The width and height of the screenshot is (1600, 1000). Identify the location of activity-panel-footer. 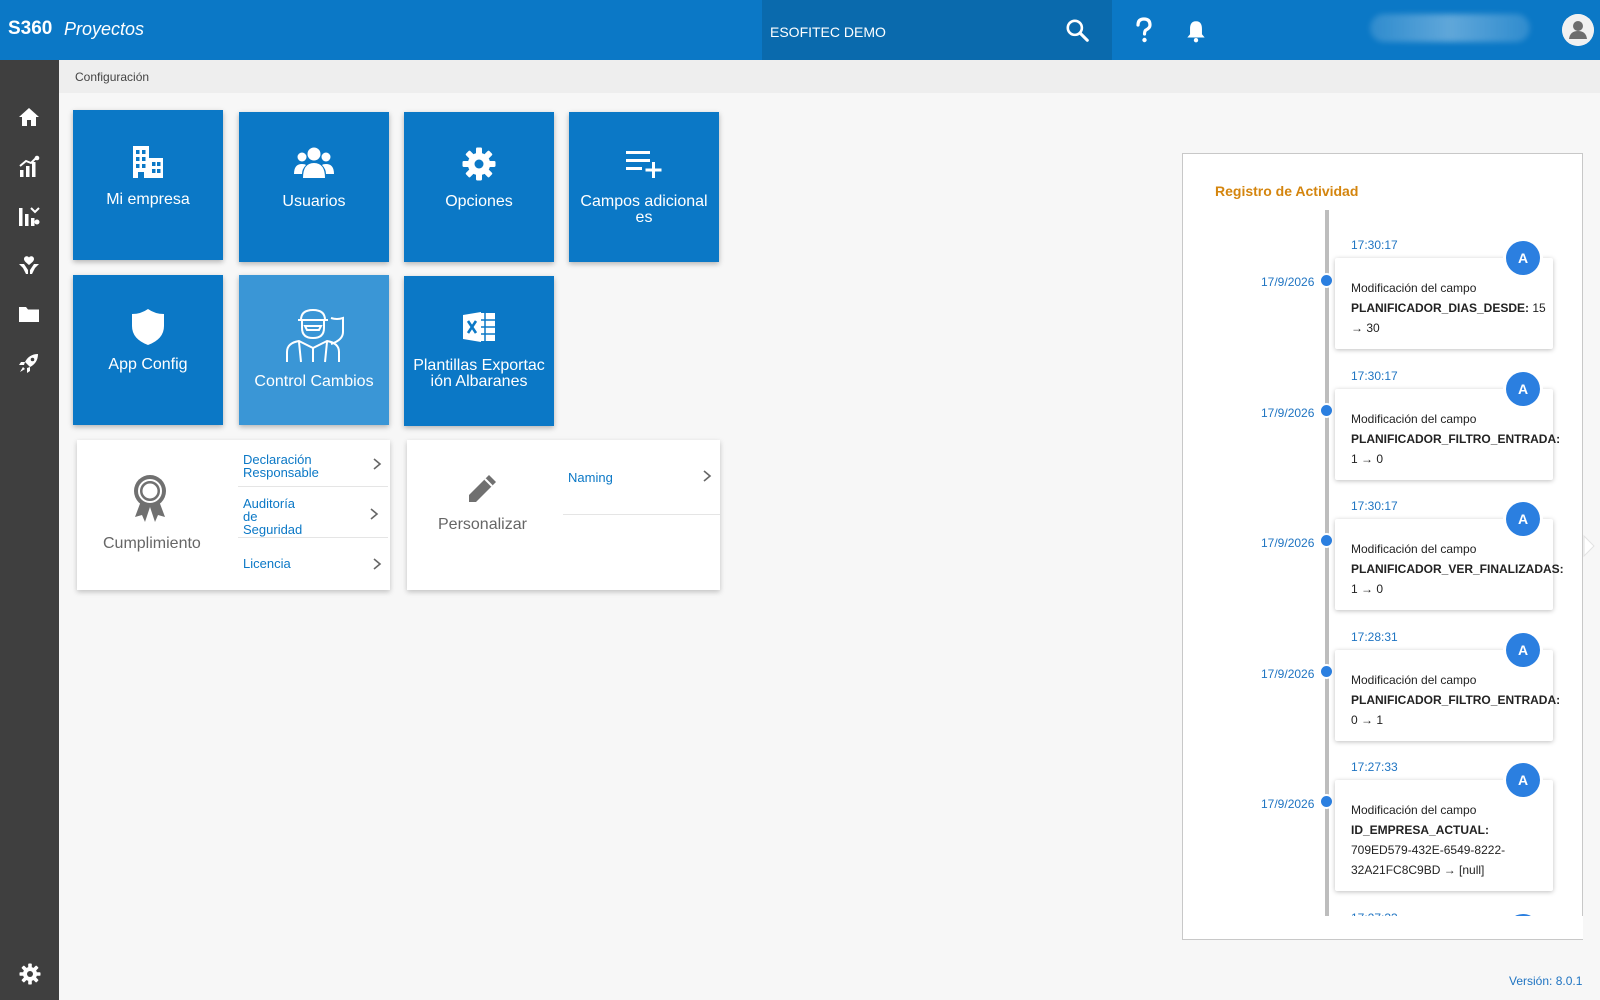
(1383, 927).